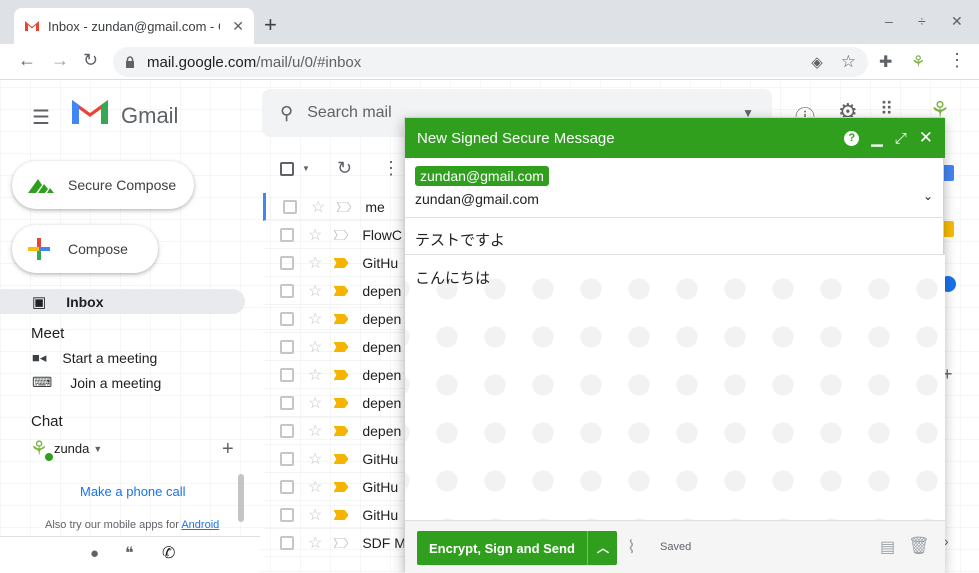 This screenshot has height=573, width=979. I want to click on browser-tab: Inbox - zundan@gmail.com - Gmail ✕, so click(134, 26).